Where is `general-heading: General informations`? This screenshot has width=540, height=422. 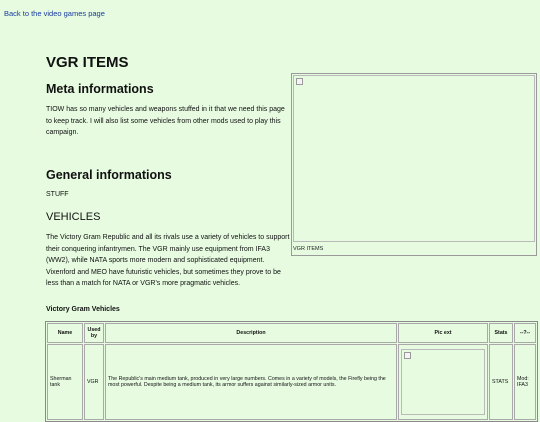
general-heading: General informations is located at coordinates (109, 175).